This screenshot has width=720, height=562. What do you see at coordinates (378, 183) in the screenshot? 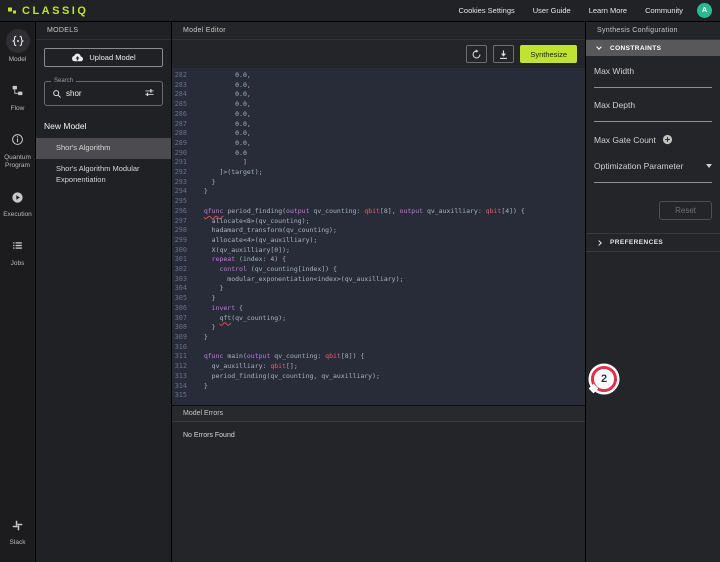
I see `code-line-293: 293 }` at bounding box center [378, 183].